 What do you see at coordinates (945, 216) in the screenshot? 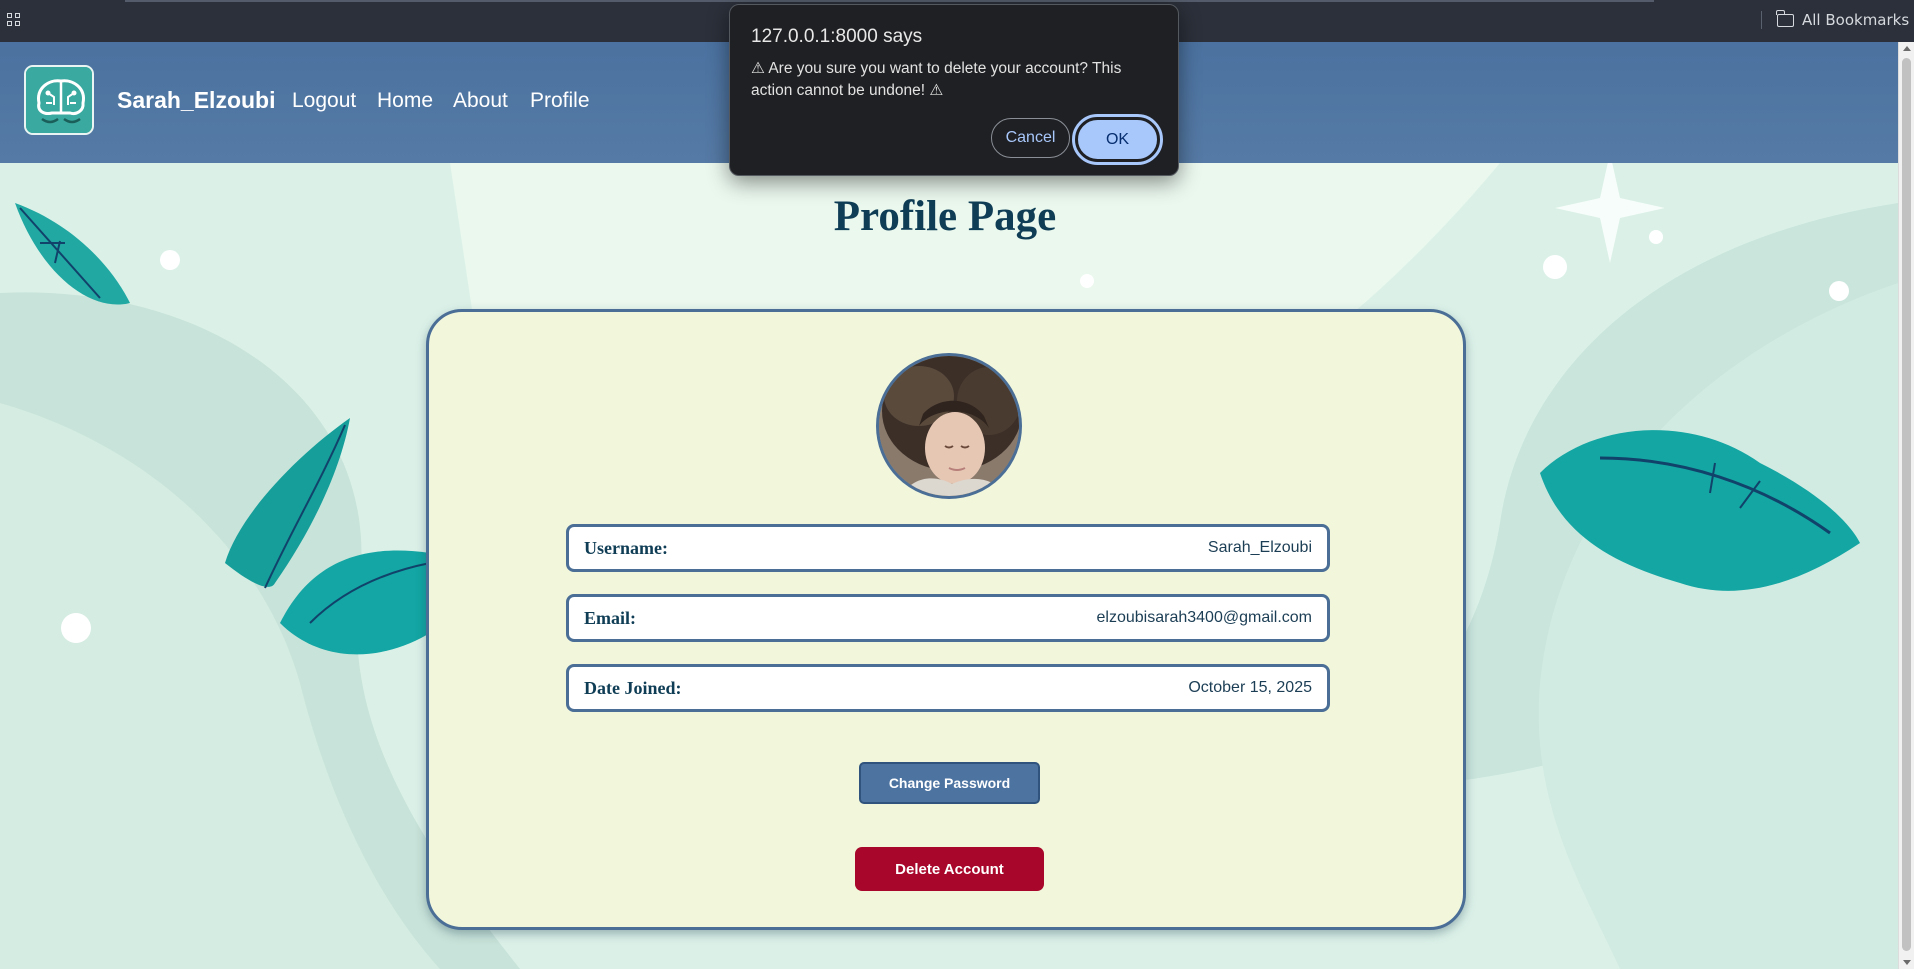
I see `page-title: Profile Page` at bounding box center [945, 216].